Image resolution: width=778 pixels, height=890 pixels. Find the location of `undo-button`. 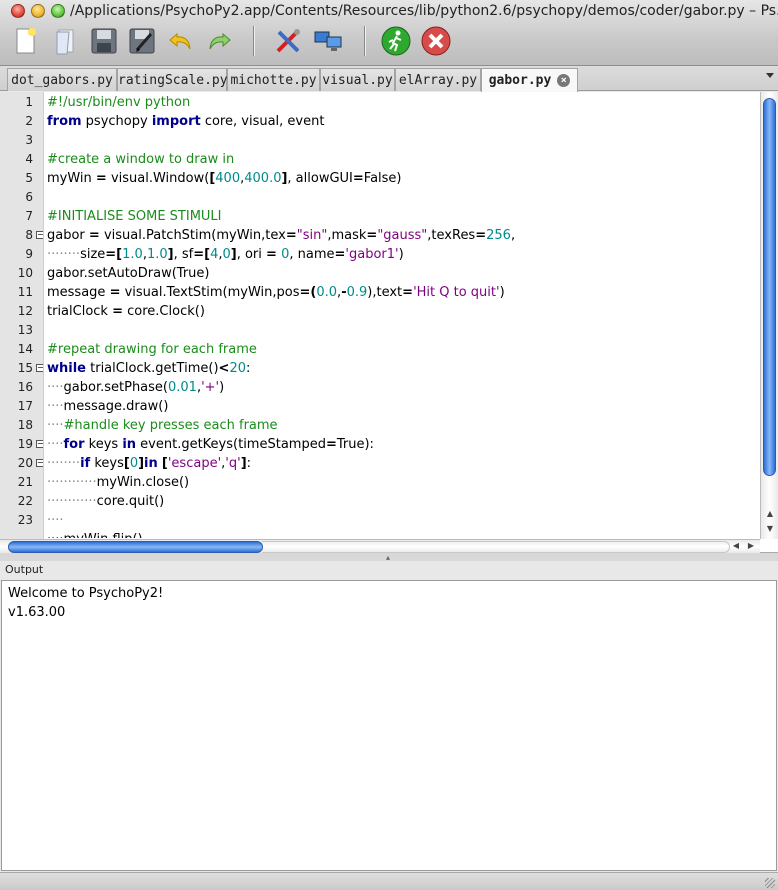

undo-button is located at coordinates (181, 41).